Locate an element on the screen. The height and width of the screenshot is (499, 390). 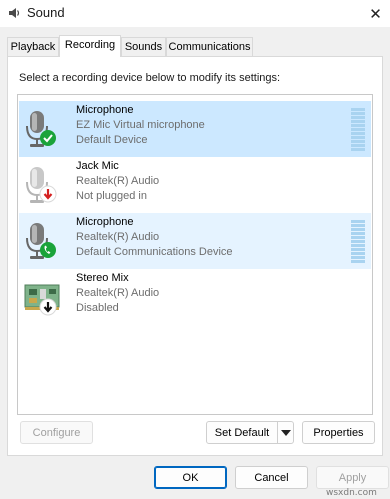
tab-playback: Playback is located at coordinates (33, 46).